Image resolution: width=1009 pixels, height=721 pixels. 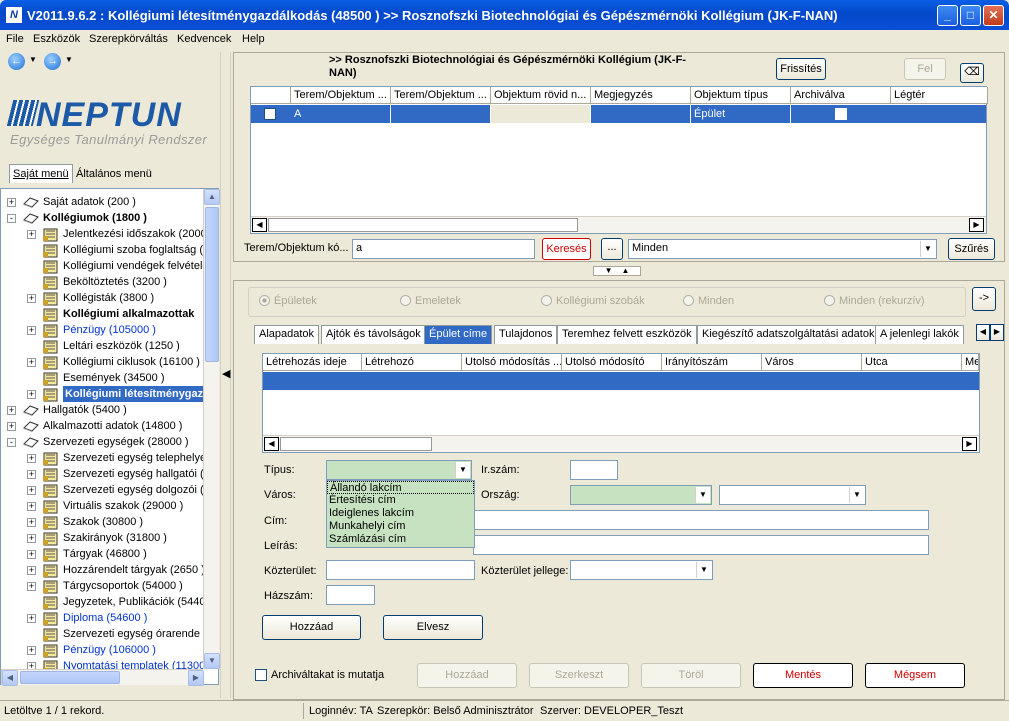 I want to click on scroll-right-icon: ▶, so click(x=196, y=678).